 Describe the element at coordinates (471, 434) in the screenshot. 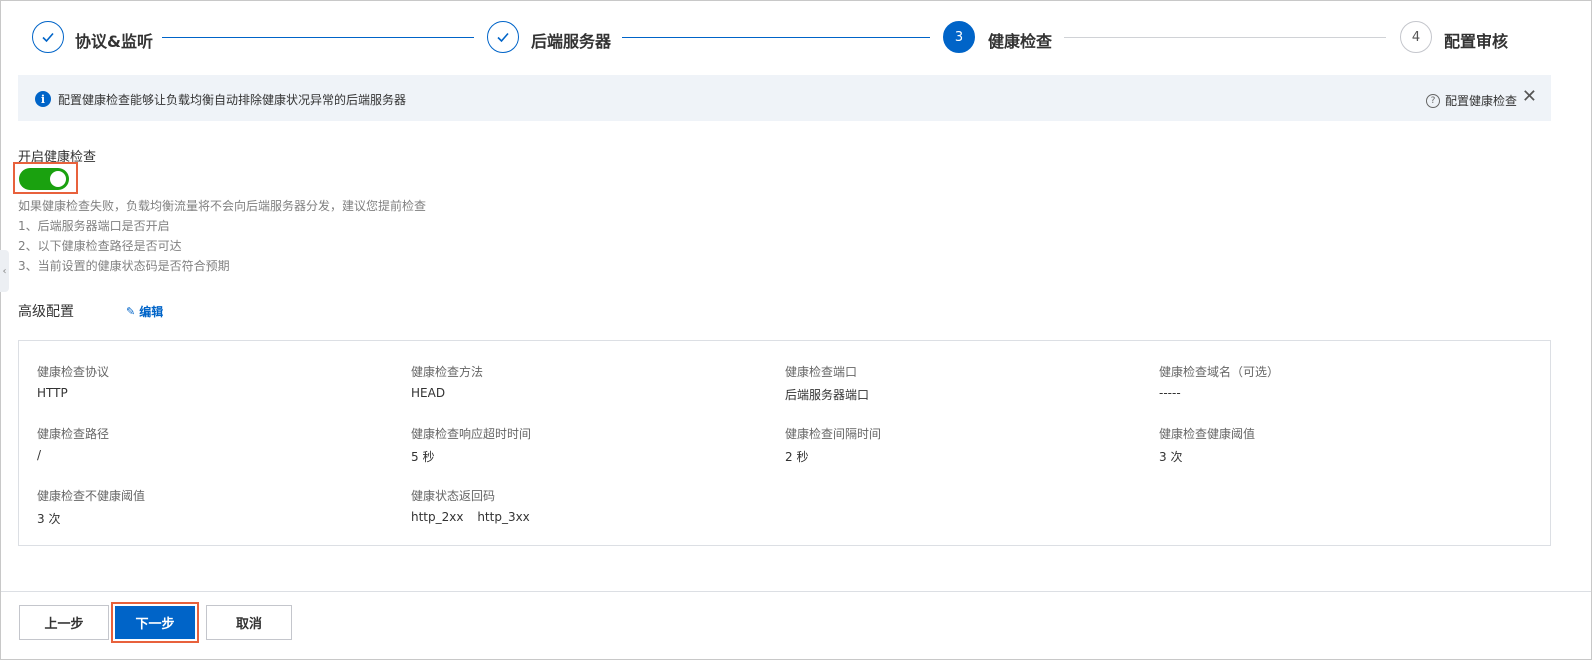

I see `field-label: 健康检查响应超时时间` at that location.